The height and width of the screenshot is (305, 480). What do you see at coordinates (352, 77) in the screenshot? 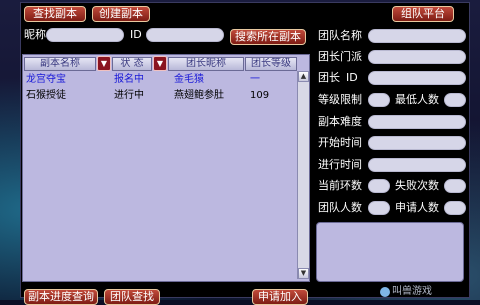
I see `leader-id-label: ID` at bounding box center [352, 77].